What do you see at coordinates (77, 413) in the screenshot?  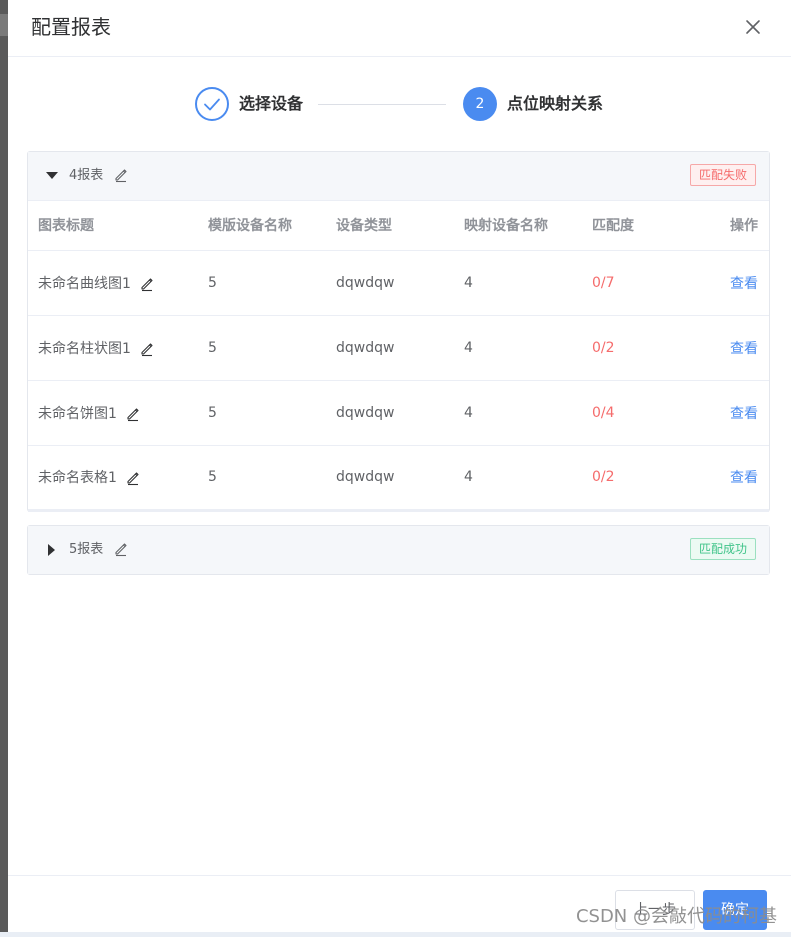 I see `chart-title-text: 未命名饼图1` at bounding box center [77, 413].